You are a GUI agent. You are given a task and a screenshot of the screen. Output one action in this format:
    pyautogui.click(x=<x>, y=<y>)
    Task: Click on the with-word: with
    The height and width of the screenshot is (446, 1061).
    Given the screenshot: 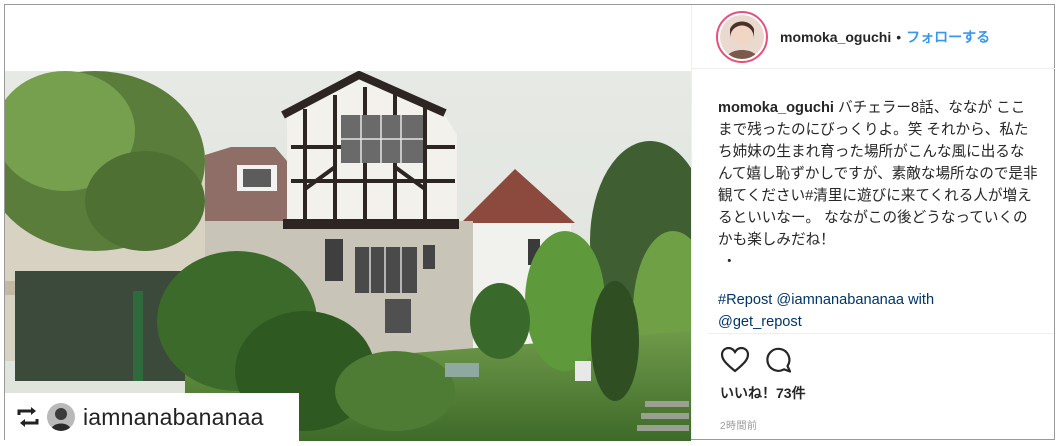 What is the action you would take?
    pyautogui.click(x=919, y=300)
    